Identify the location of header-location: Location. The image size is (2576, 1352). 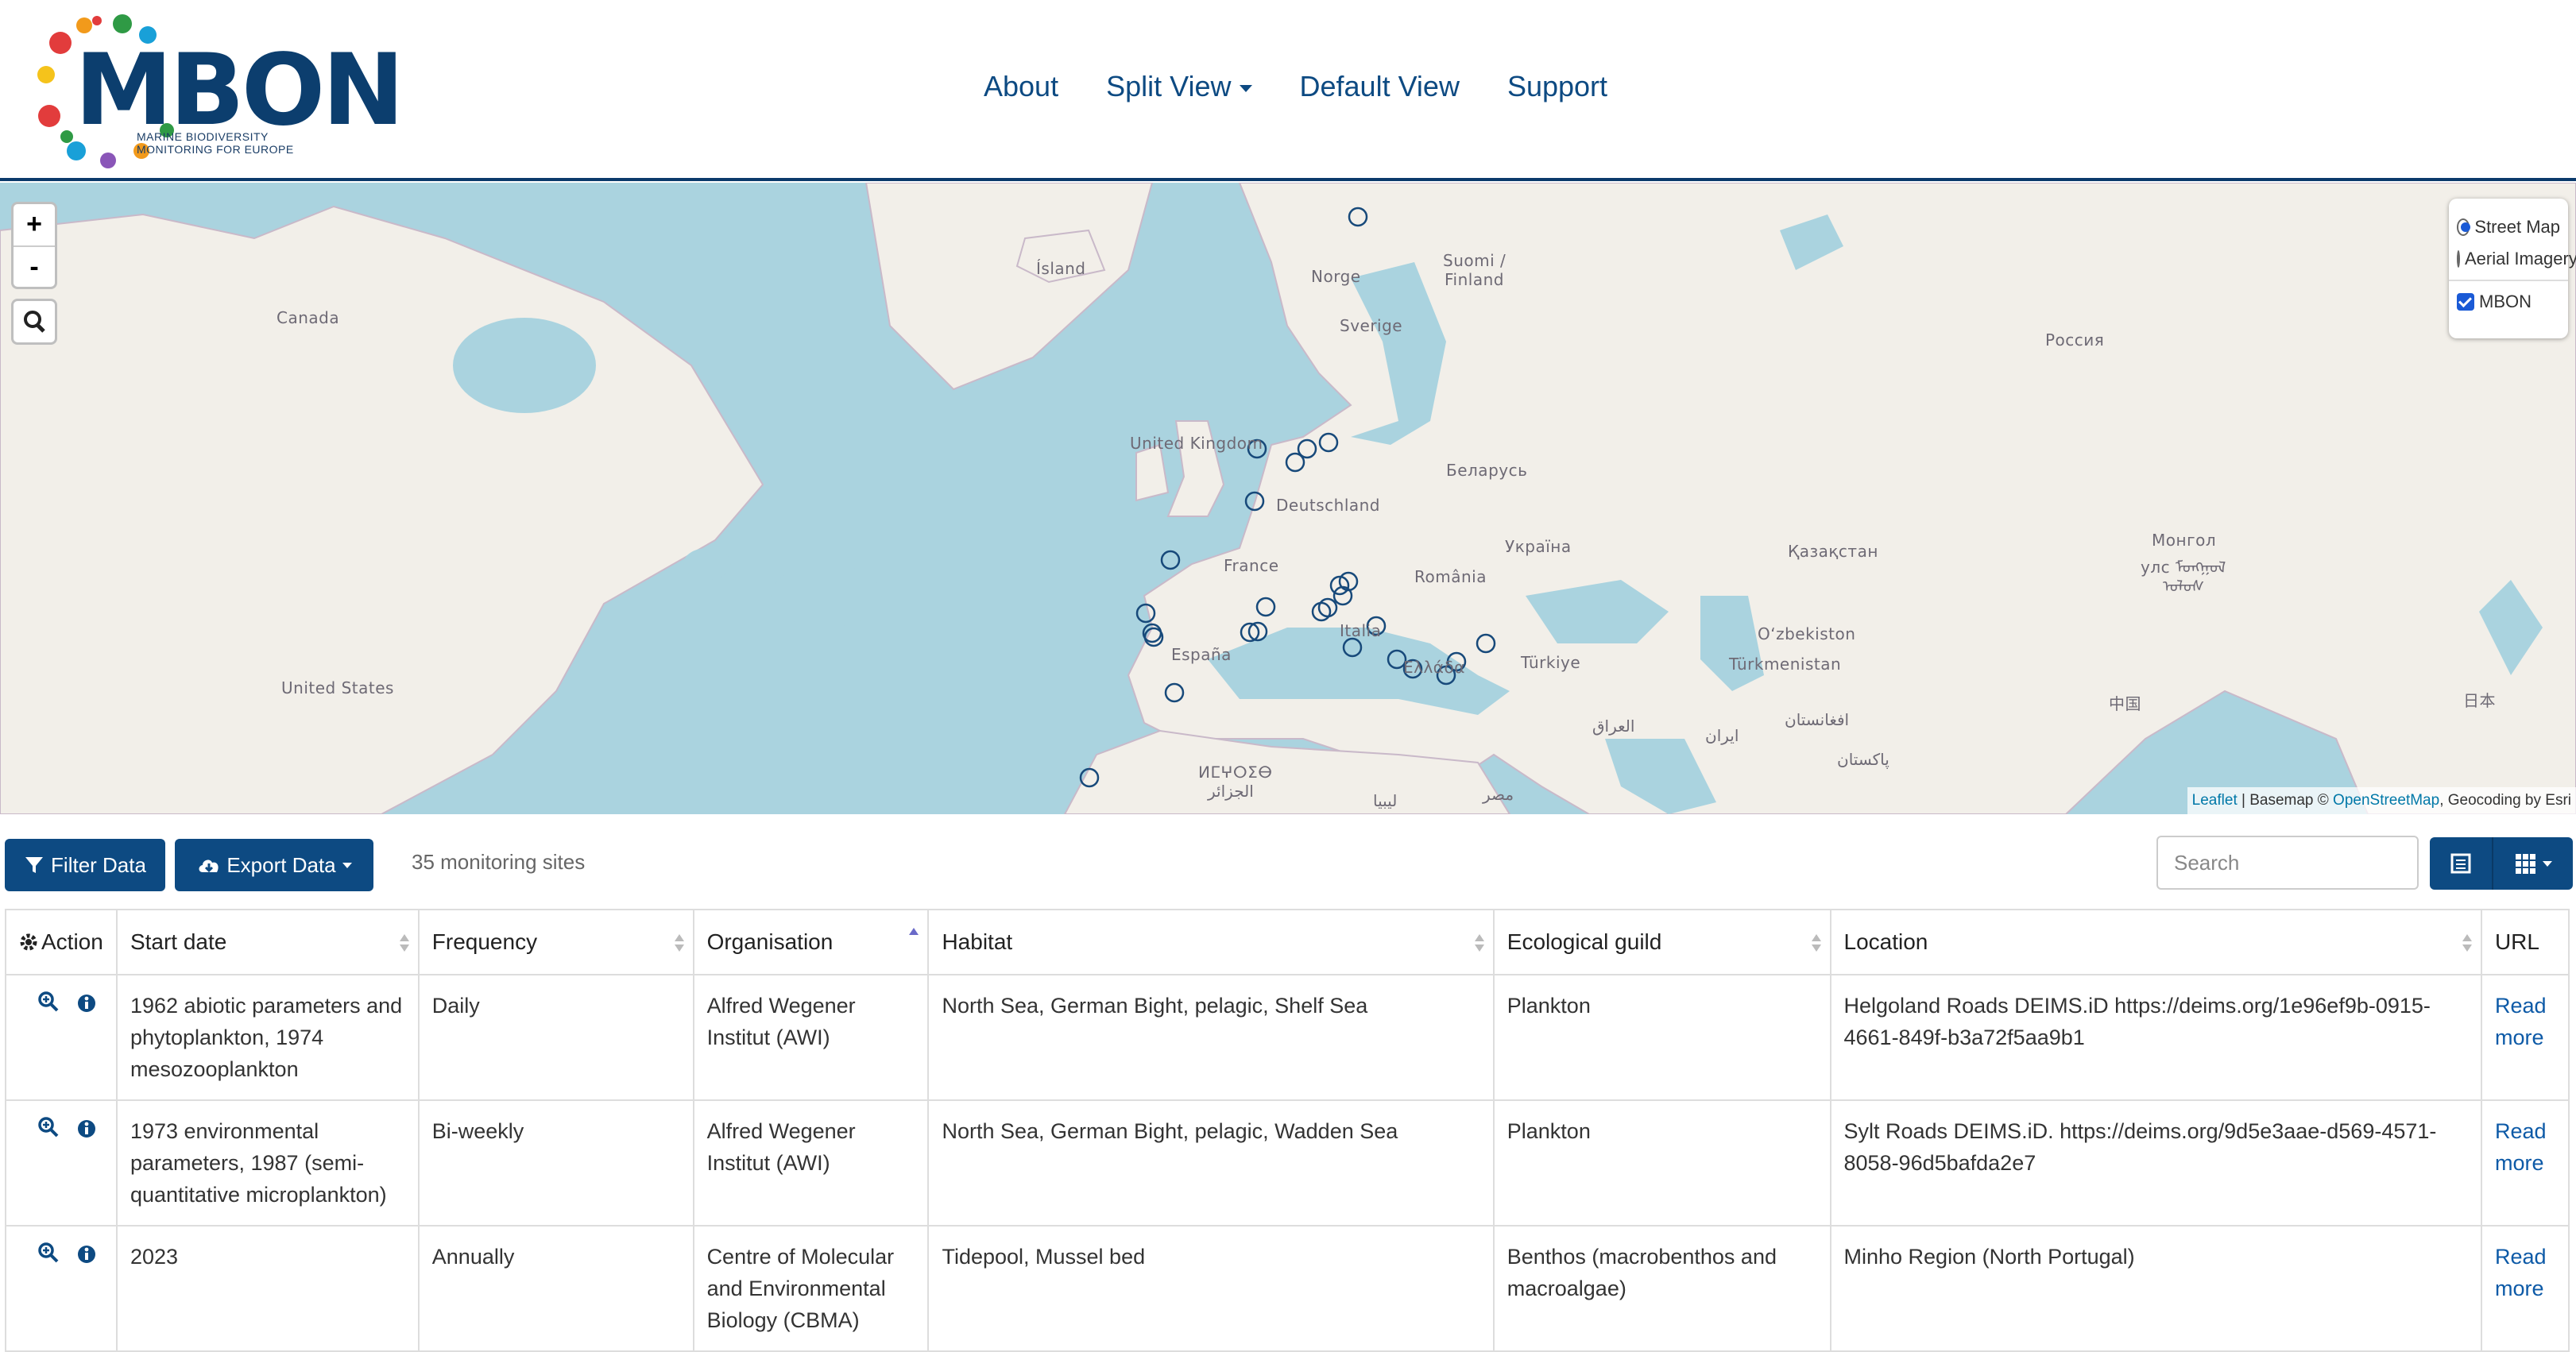
(2155, 942).